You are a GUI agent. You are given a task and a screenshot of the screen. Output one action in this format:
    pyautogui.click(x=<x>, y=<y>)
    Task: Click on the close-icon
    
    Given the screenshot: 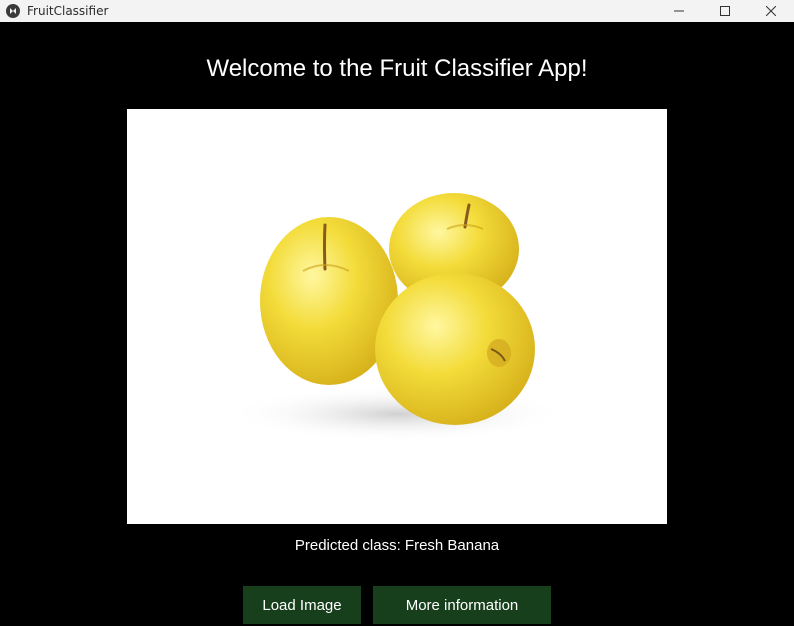 What is the action you would take?
    pyautogui.click(x=771, y=11)
    